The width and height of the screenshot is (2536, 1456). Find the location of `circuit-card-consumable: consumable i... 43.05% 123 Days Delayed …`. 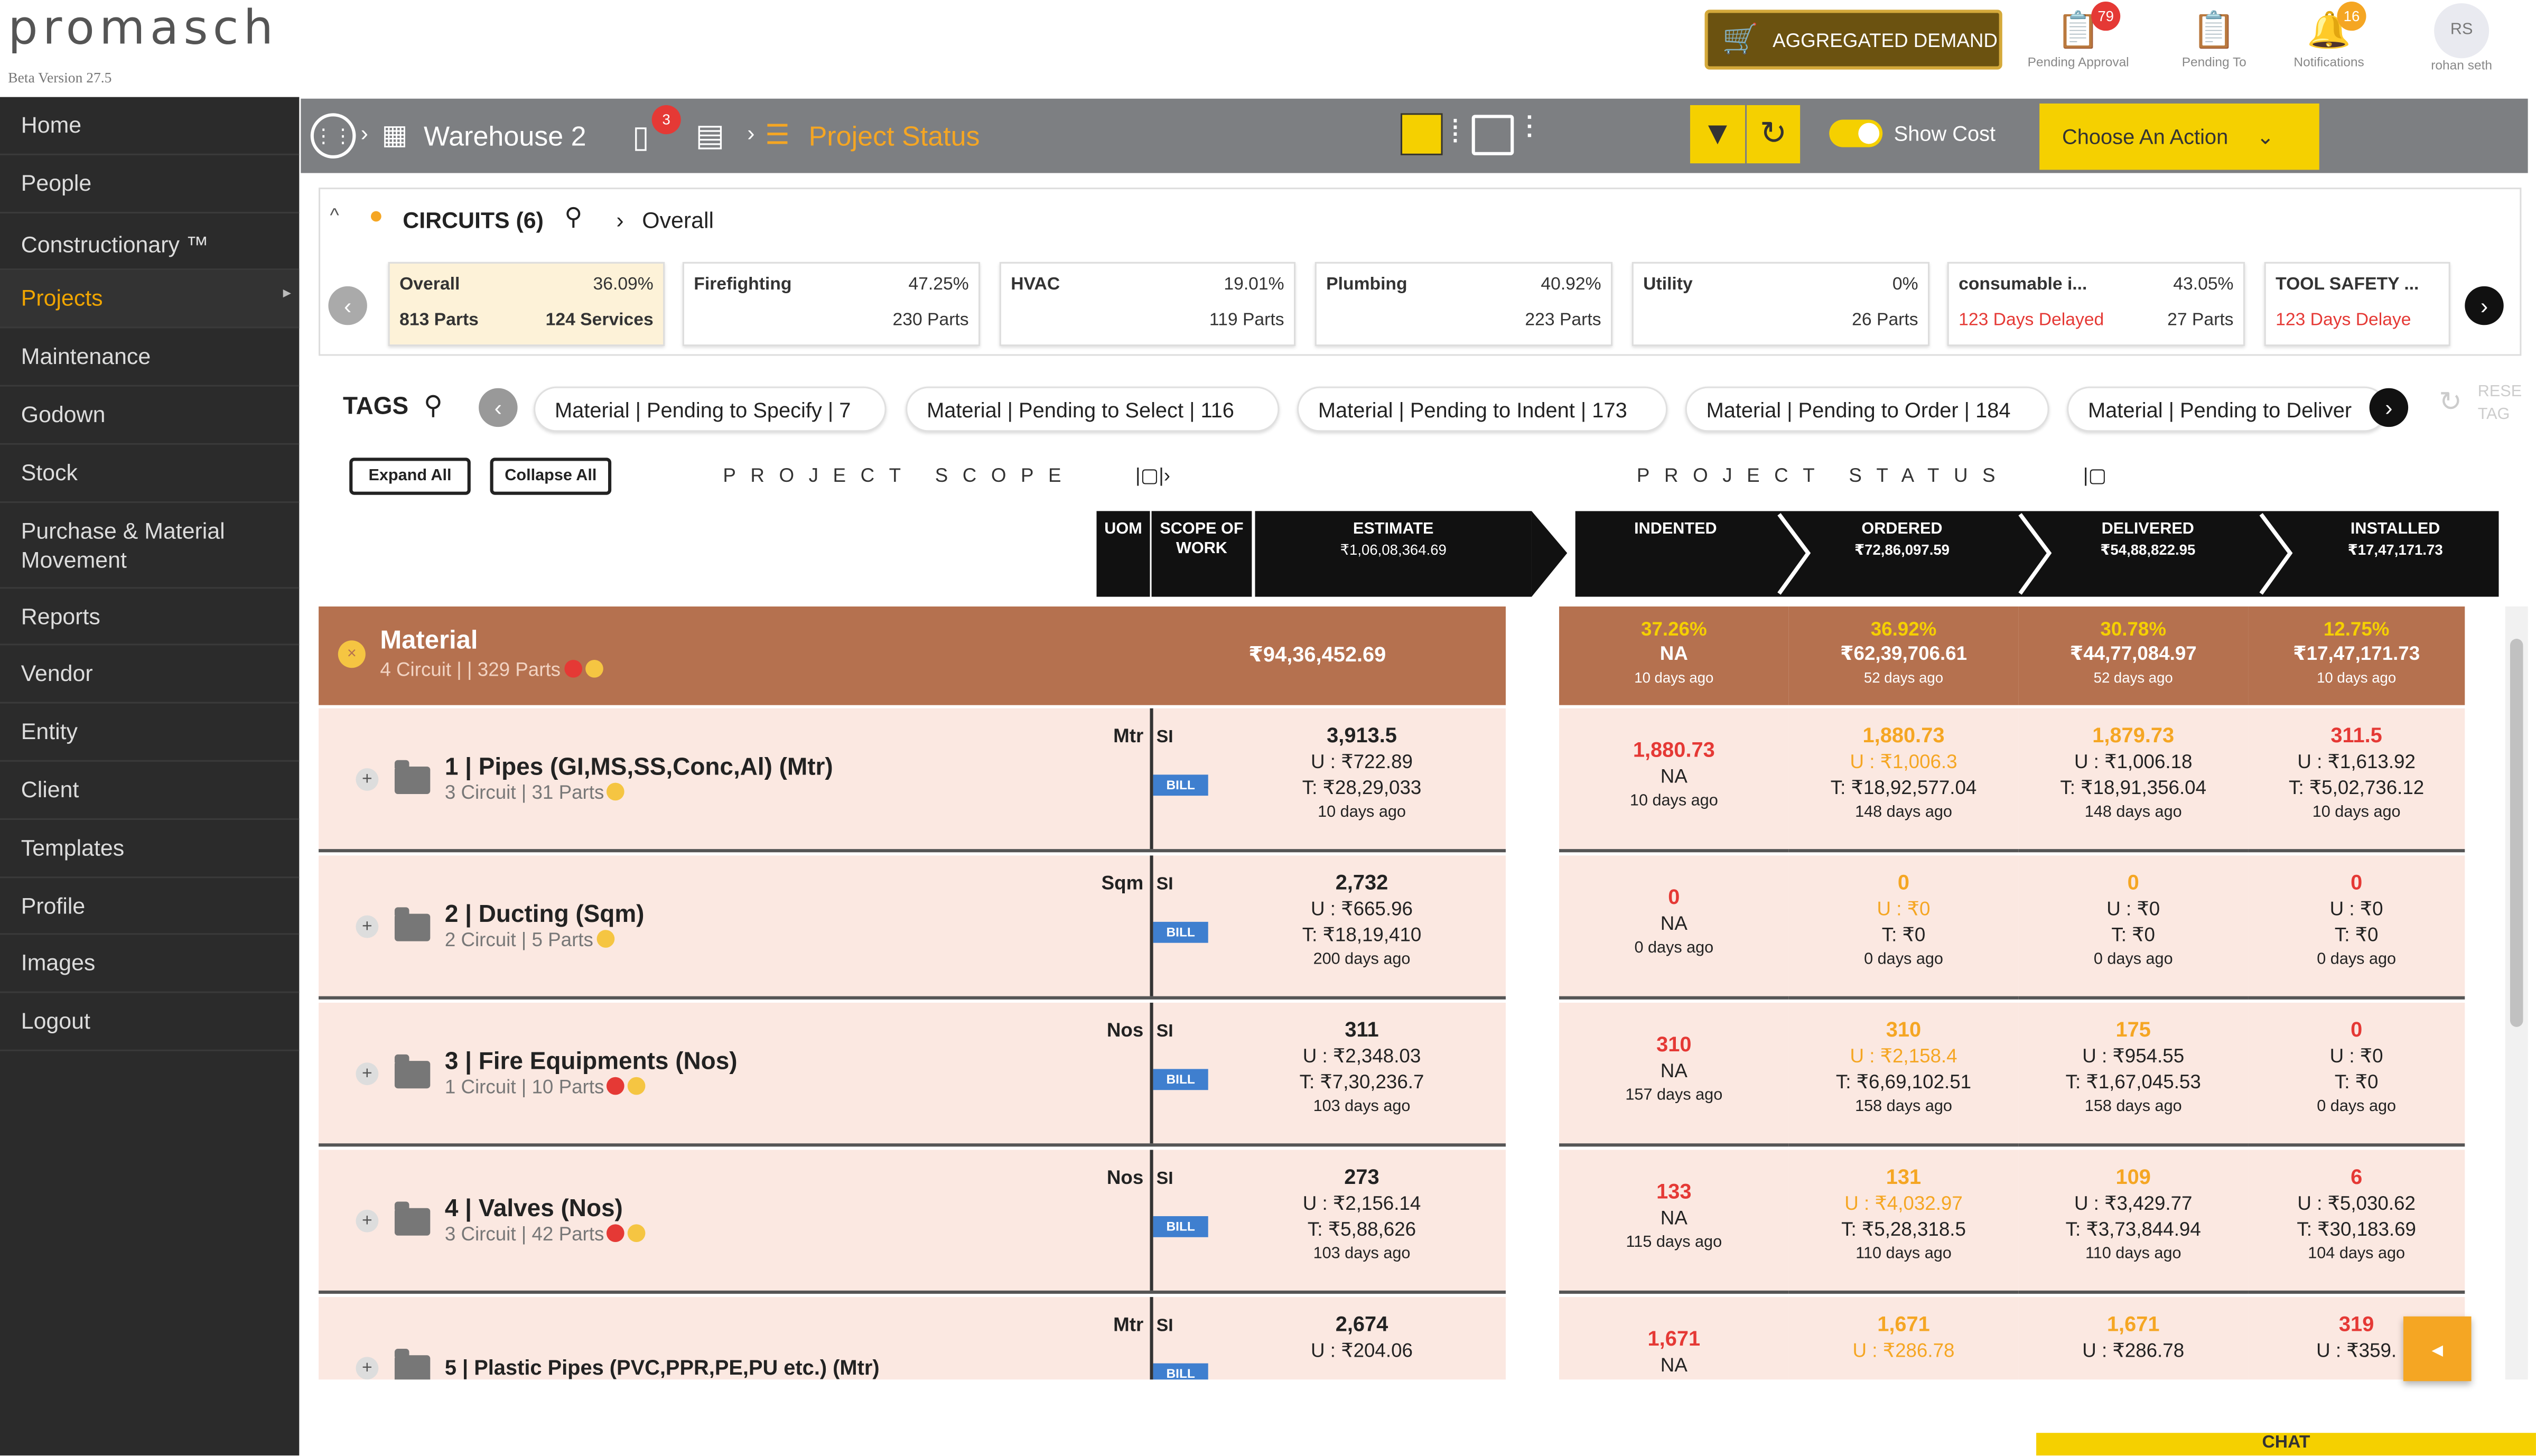

circuit-card-consumable: consumable i... 43.05% 123 Days Delayed … is located at coordinates (2096, 304).